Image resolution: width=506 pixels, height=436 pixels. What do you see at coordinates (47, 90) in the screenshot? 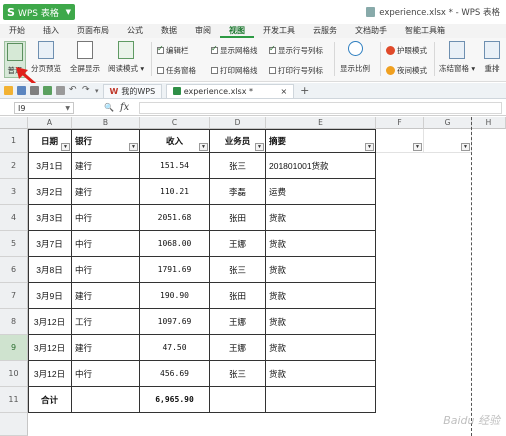
I see `print-preview-icon` at bounding box center [47, 90].